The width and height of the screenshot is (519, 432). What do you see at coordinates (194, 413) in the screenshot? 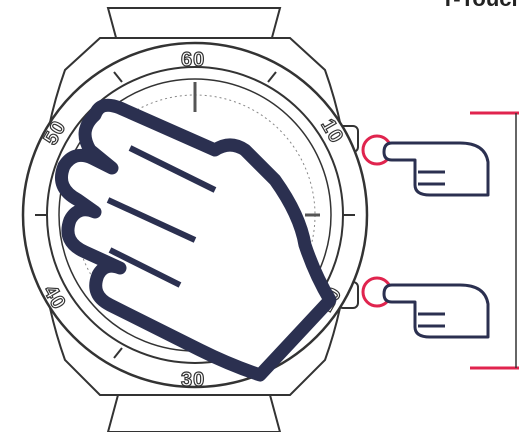
I see `strap-bottom` at bounding box center [194, 413].